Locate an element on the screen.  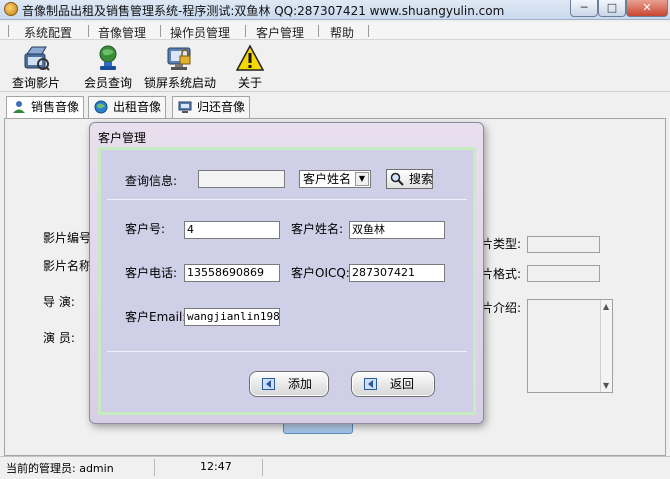
movie-format-field is located at coordinates (563, 273).